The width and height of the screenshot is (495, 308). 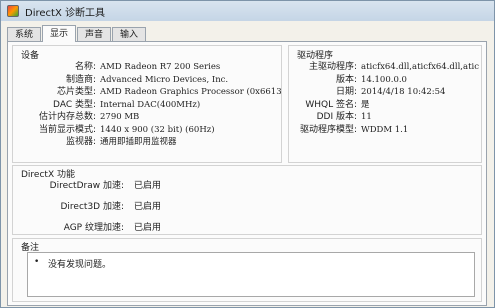 I want to click on device-label-display-mode: 当前显示模式:, so click(x=67, y=129).